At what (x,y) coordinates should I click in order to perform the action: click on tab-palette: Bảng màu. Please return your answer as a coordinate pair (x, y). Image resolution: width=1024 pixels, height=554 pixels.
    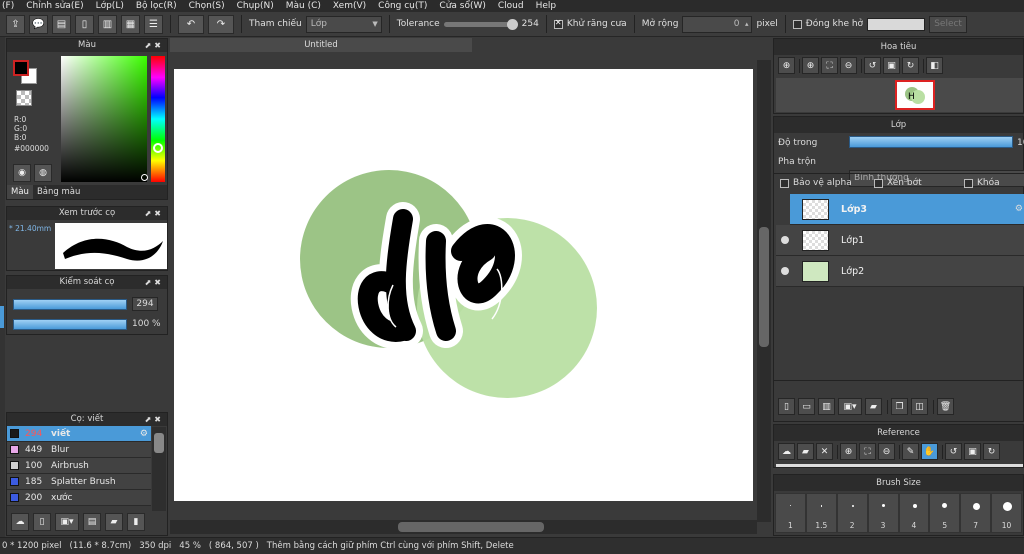
    Looking at the image, I should click on (58, 192).